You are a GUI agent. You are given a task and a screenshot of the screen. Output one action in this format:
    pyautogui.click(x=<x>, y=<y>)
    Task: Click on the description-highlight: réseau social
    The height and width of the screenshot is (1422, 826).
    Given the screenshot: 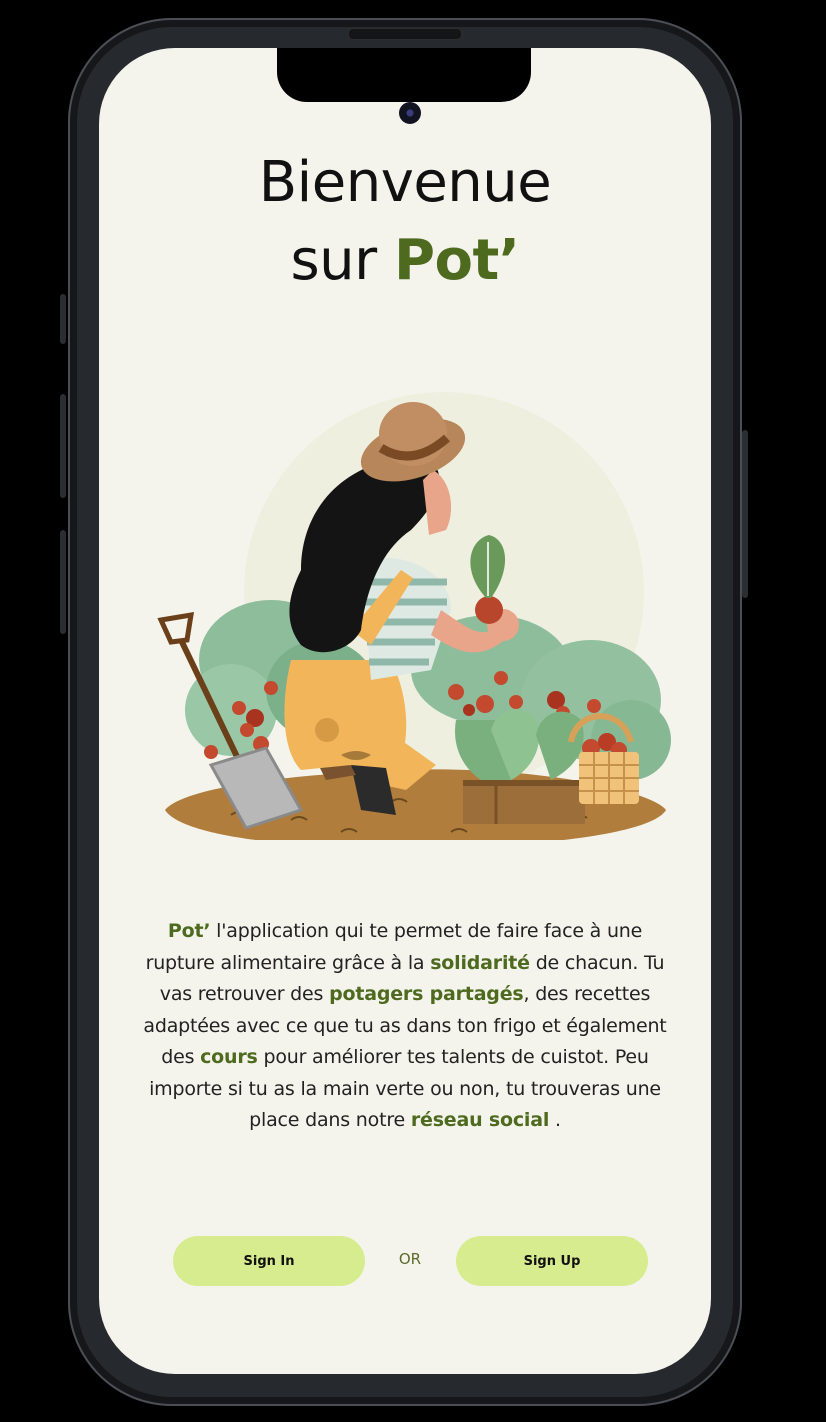 What is the action you would take?
    pyautogui.click(x=480, y=1120)
    